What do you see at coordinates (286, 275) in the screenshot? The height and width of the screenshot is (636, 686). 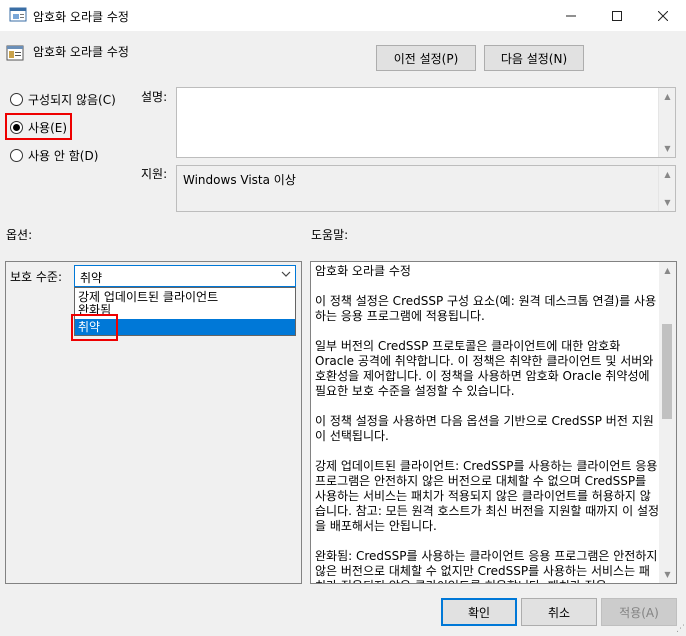 I see `chevron-down-icon` at bounding box center [286, 275].